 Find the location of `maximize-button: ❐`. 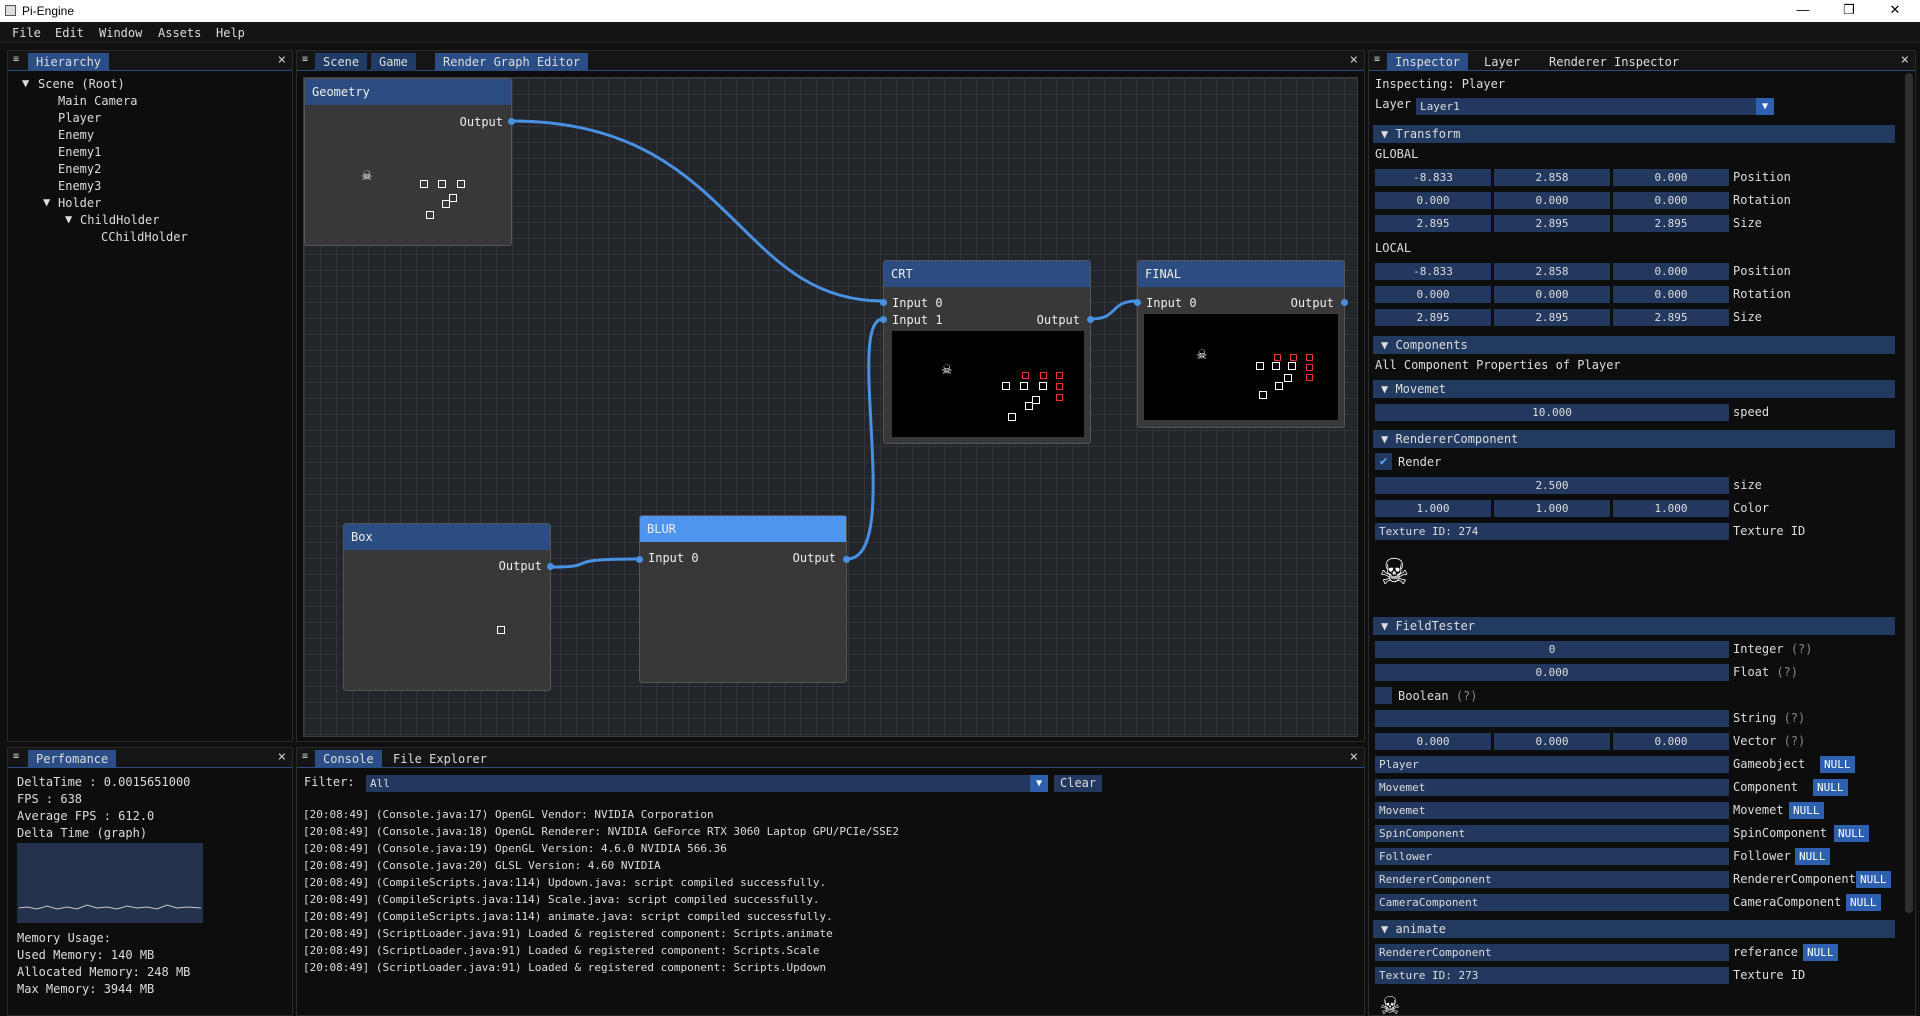

maximize-button: ❐ is located at coordinates (1849, 11).